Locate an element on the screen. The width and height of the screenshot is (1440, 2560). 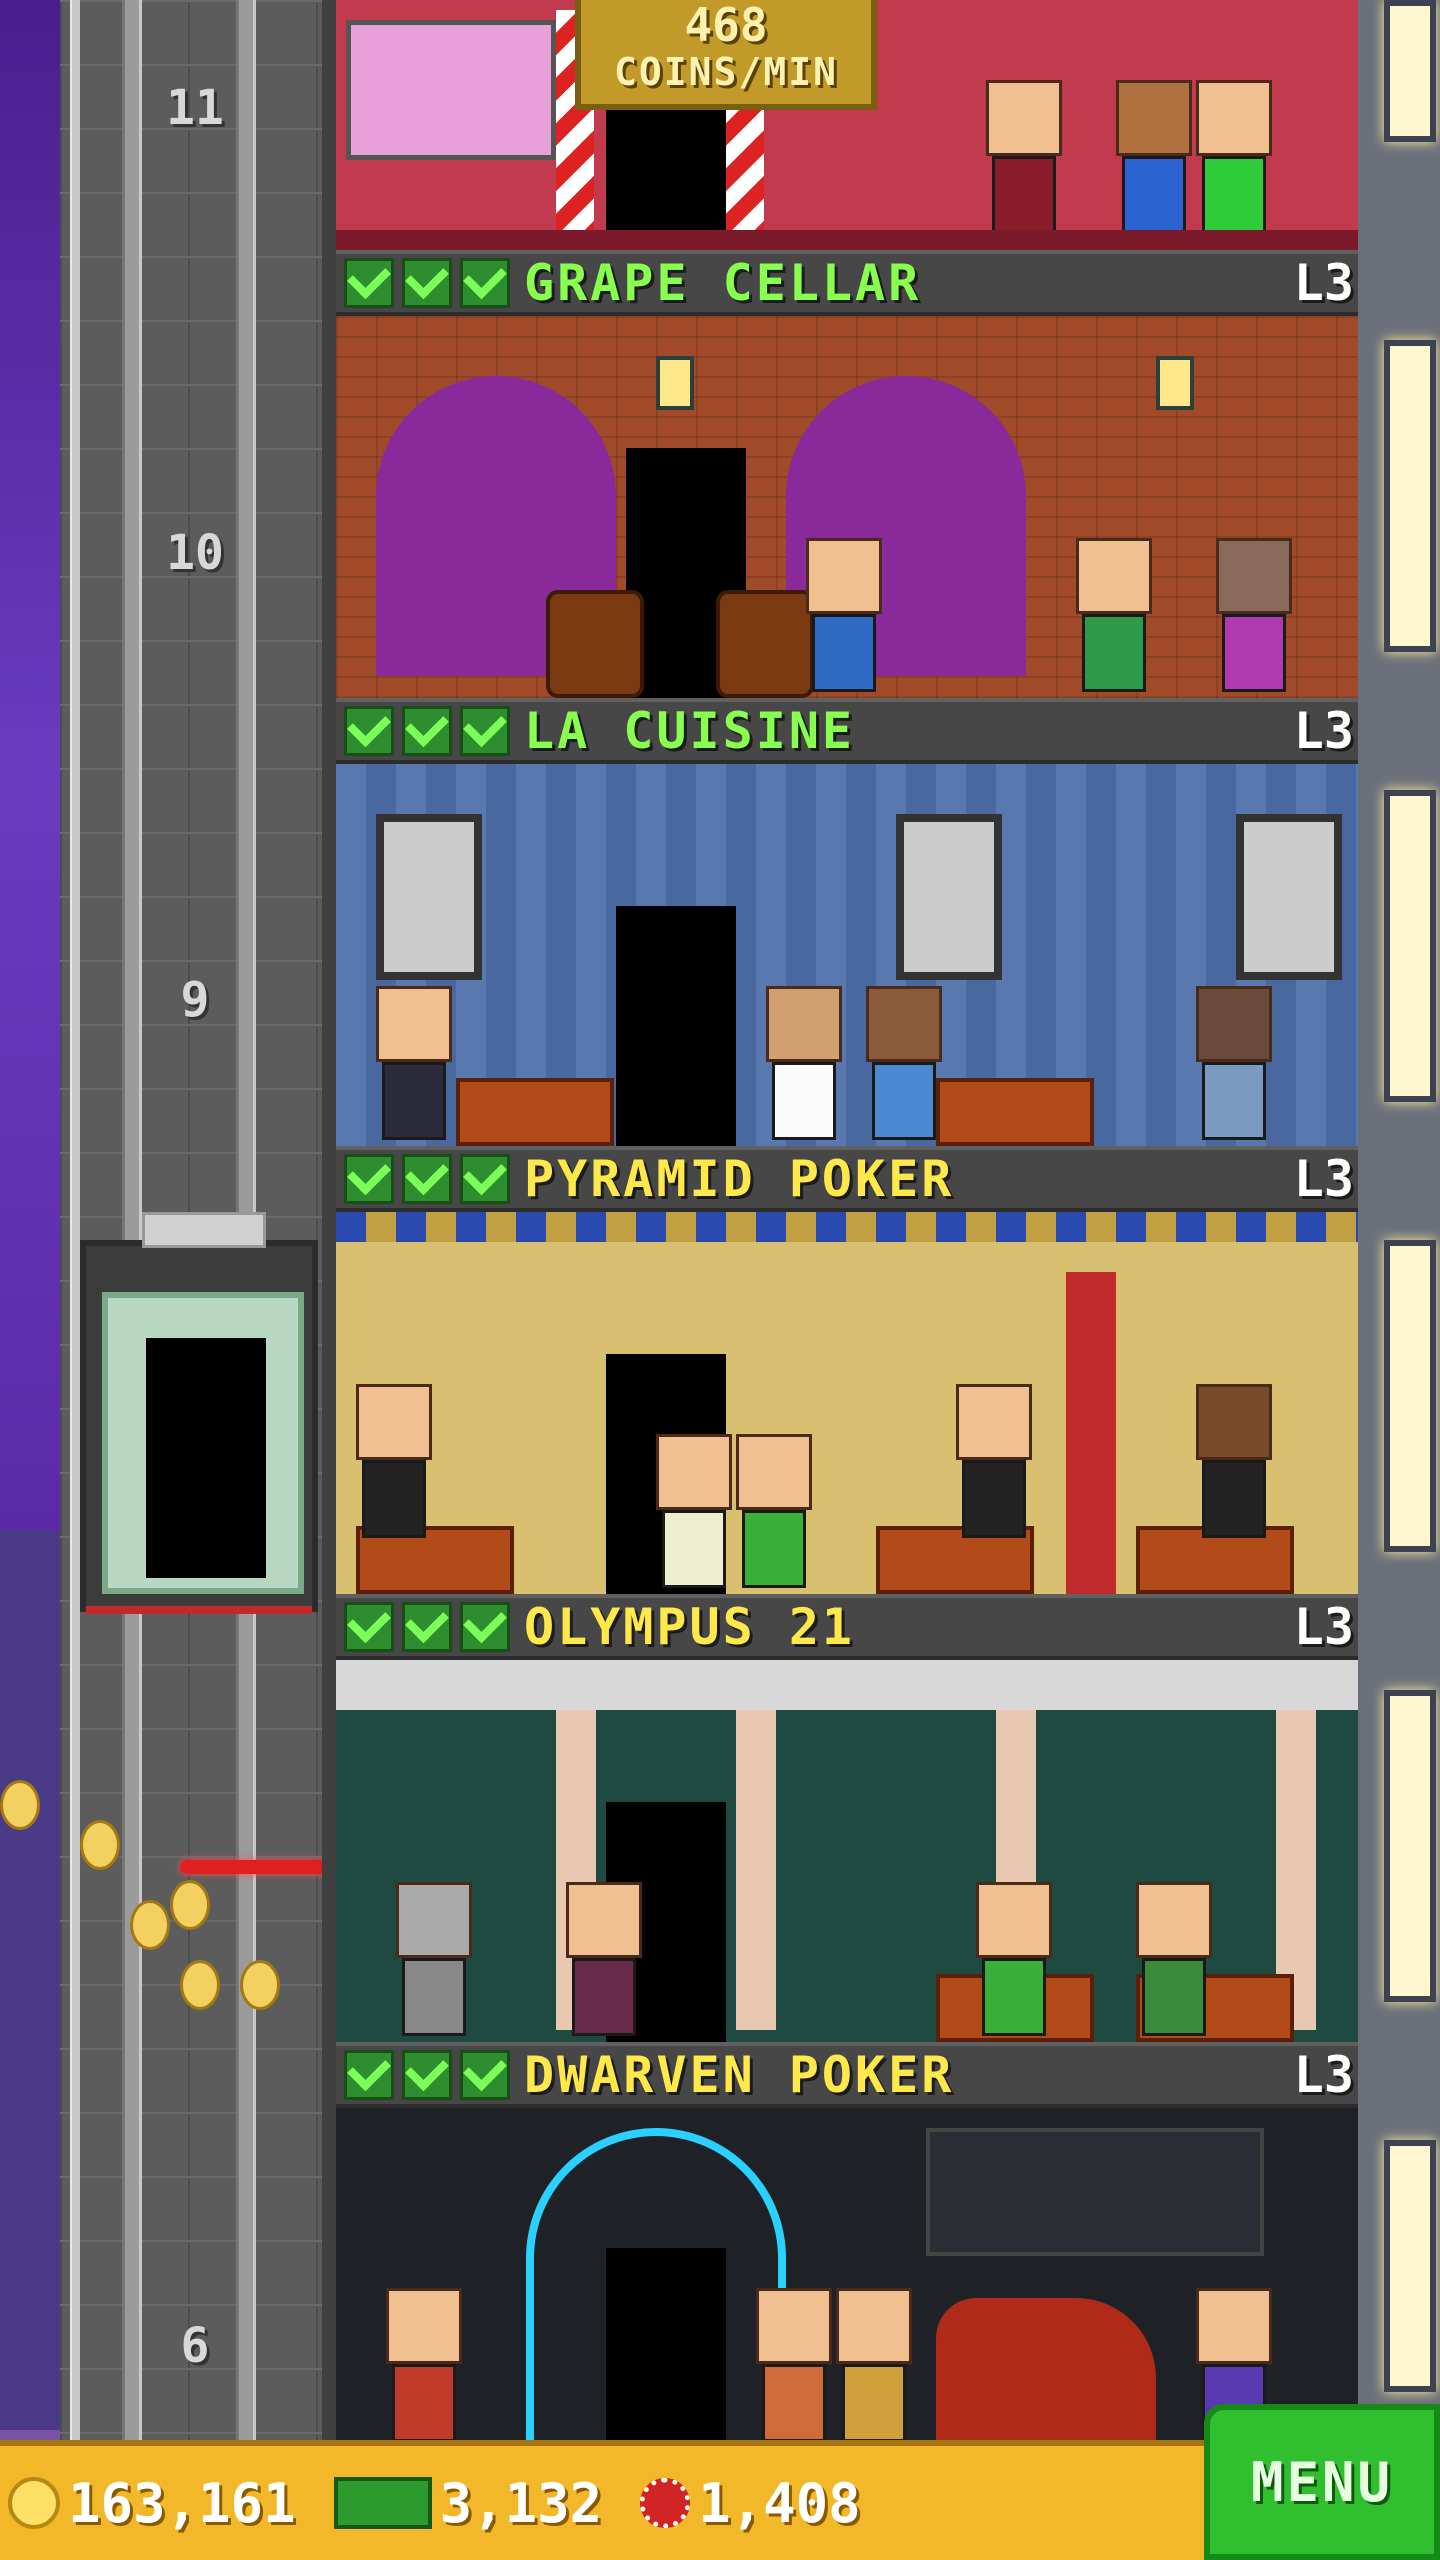
chips-value: 1,408 is located at coordinates (779, 2503).